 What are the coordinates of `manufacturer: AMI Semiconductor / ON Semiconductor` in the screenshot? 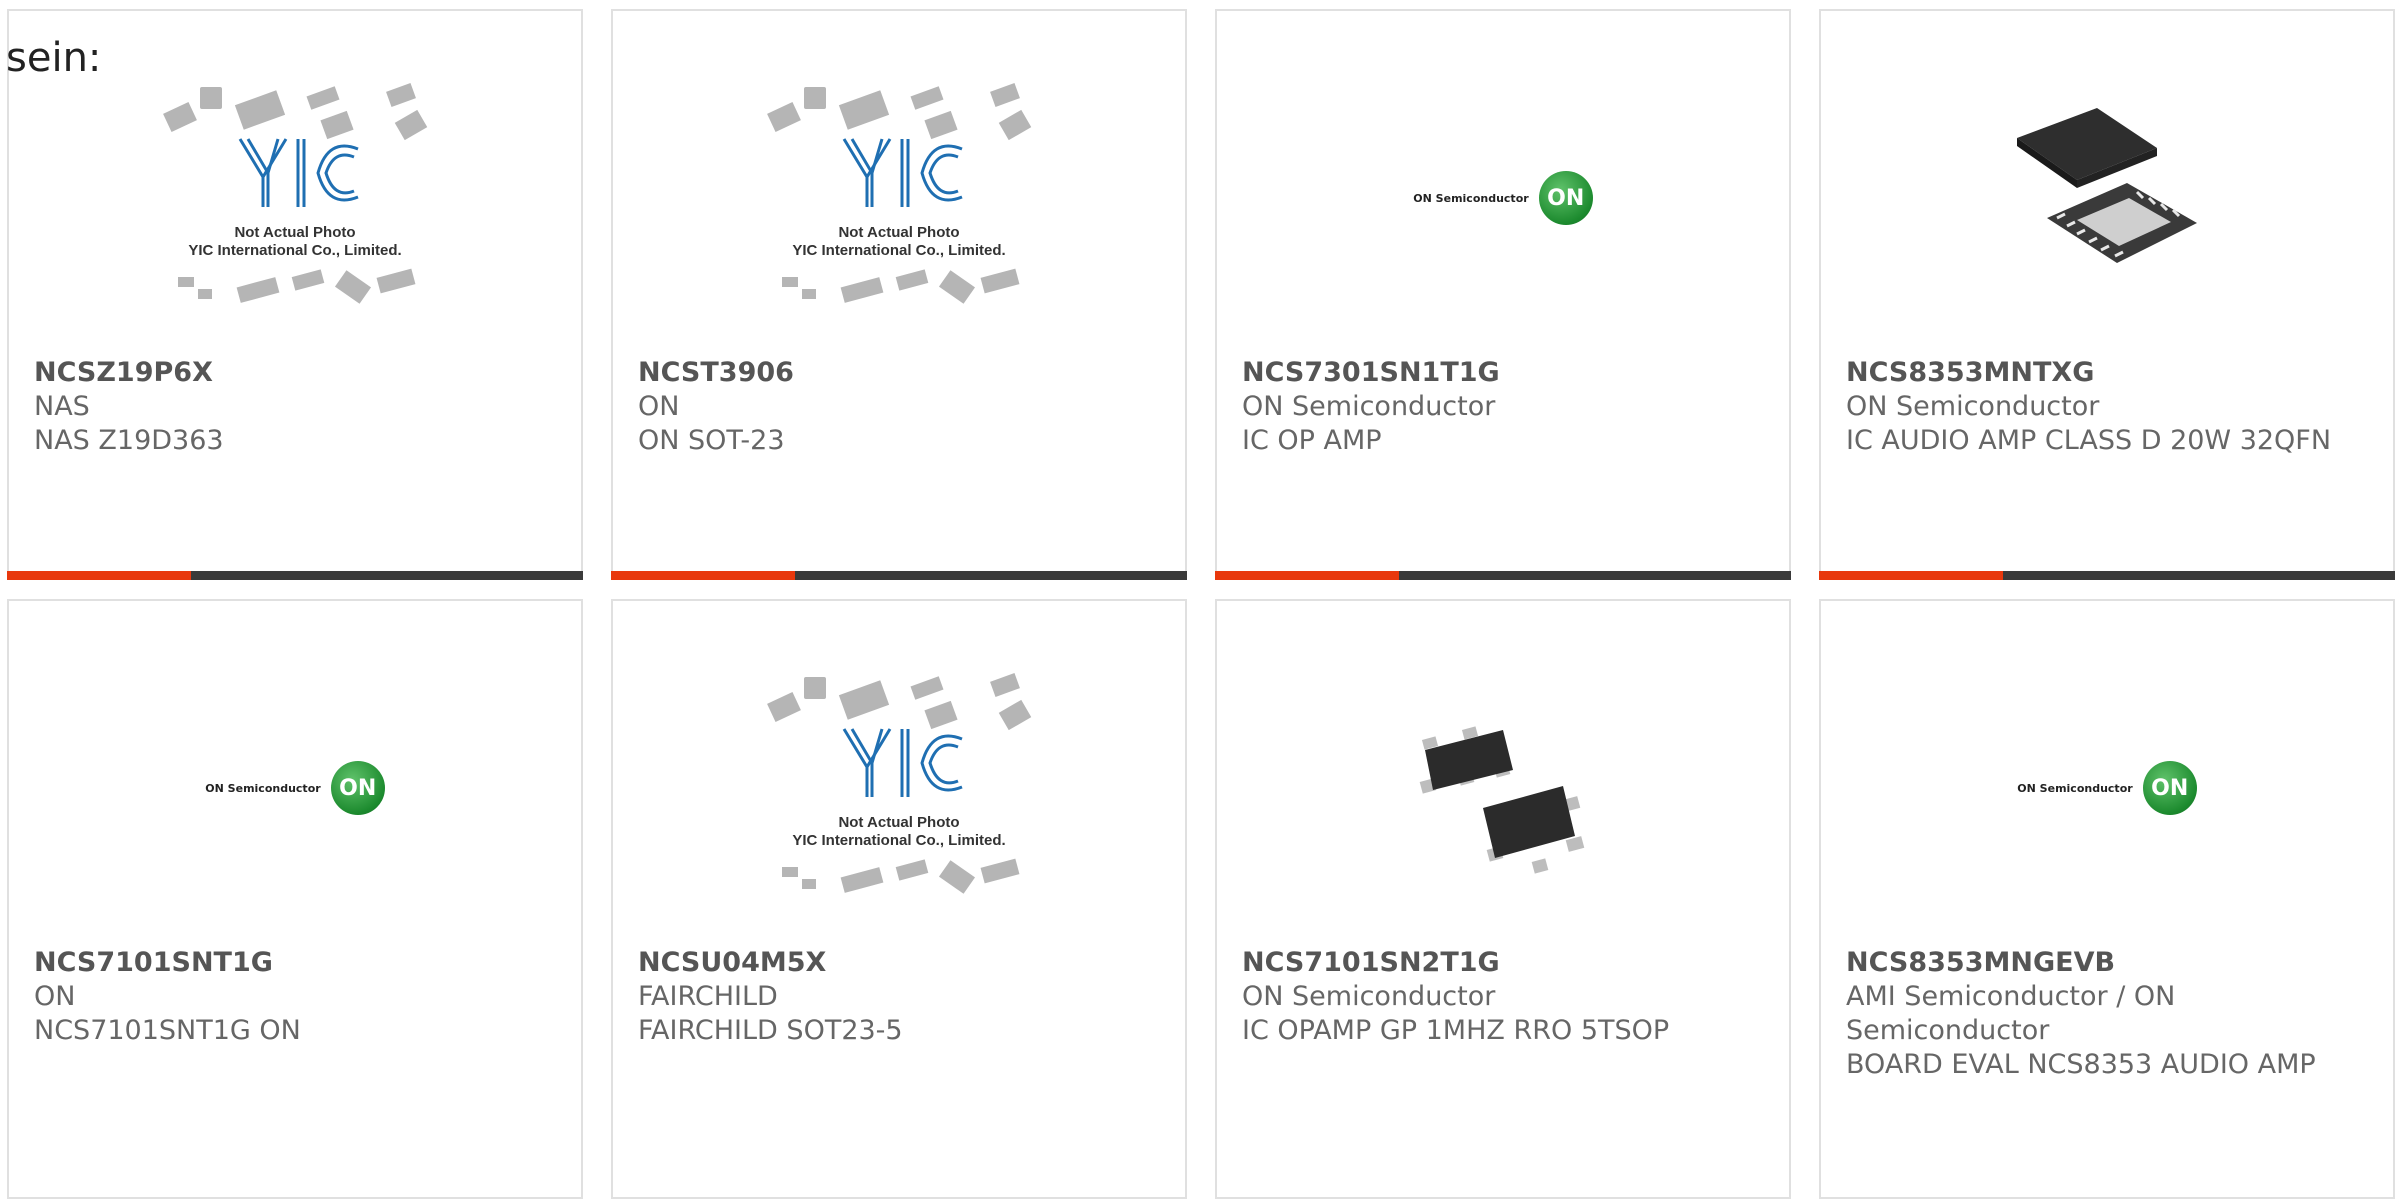 It's located at (2011, 1013).